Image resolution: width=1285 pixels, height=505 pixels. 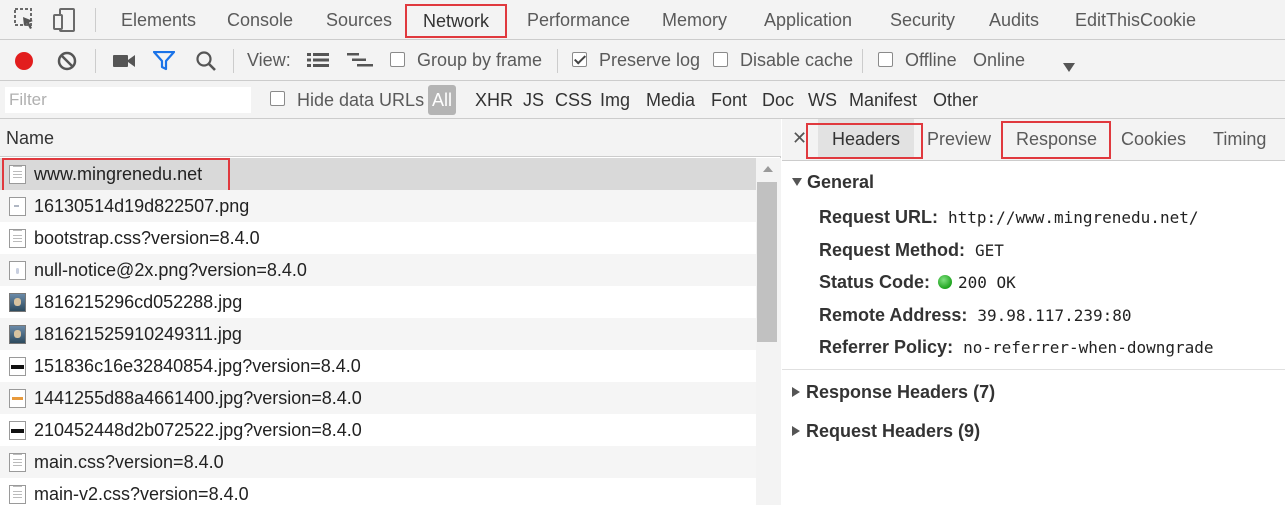 I want to click on offline-label: Offline, so click(x=931, y=60).